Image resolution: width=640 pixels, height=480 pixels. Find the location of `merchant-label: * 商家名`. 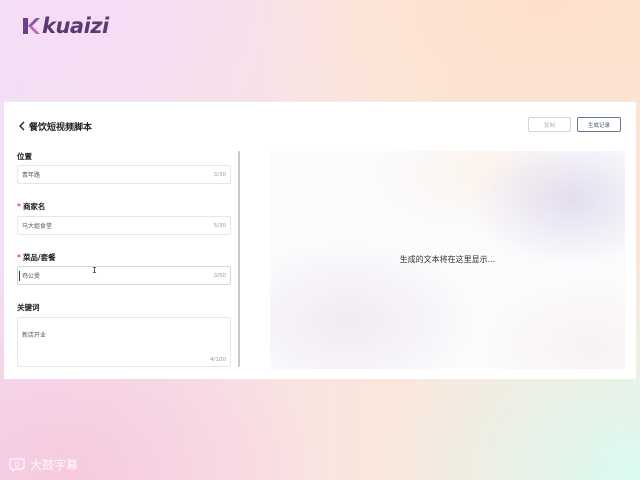

merchant-label: * 商家名 is located at coordinates (31, 206).